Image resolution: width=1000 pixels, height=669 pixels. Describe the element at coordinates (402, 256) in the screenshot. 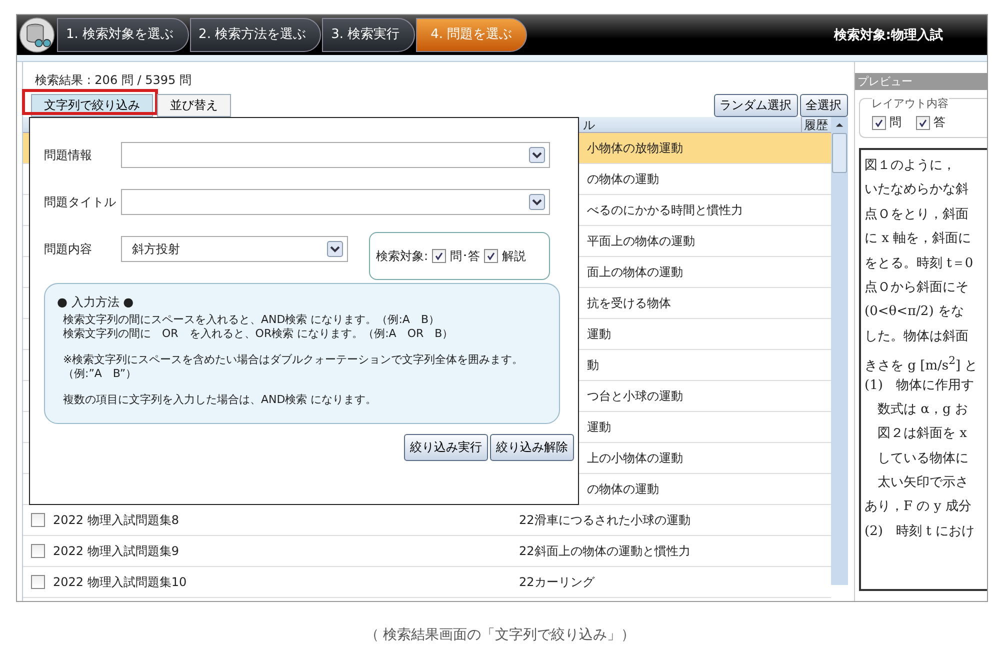

I see `group-label: 検索対象:` at that location.